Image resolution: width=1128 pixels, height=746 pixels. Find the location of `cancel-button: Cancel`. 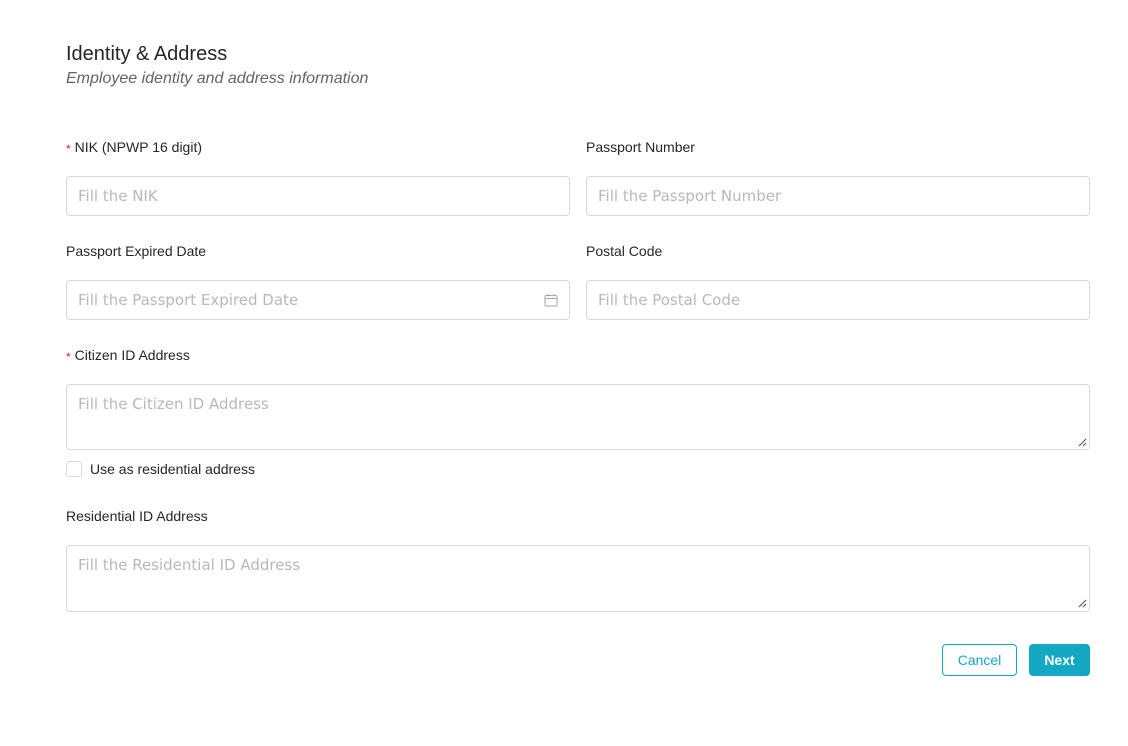

cancel-button: Cancel is located at coordinates (979, 660).